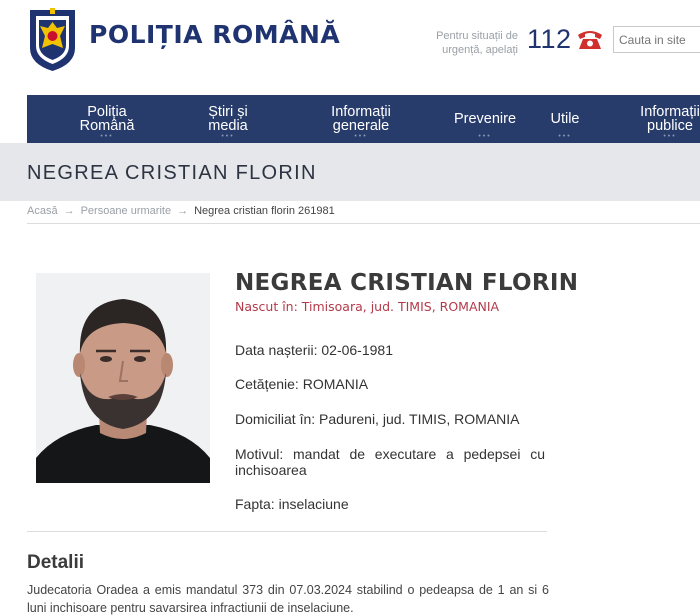  Describe the element at coordinates (302, 384) in the screenshot. I see `person-citizenship: Cetățenie: ROMANIA` at that location.